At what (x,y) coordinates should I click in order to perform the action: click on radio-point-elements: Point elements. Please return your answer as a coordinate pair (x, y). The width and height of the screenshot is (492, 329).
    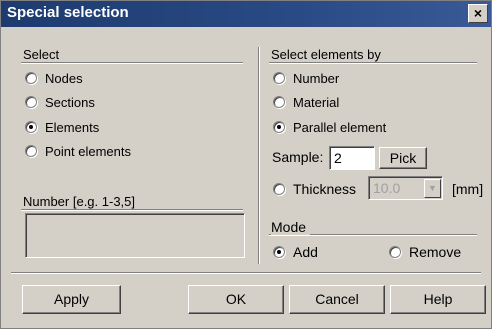
    Looking at the image, I should click on (78, 151).